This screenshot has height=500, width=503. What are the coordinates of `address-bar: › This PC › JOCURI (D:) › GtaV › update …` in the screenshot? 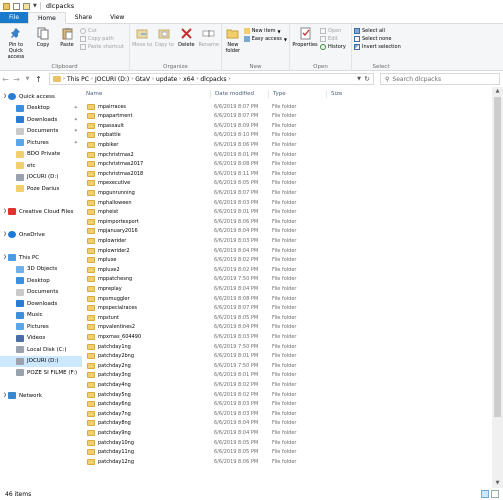 It's located at (211, 79).